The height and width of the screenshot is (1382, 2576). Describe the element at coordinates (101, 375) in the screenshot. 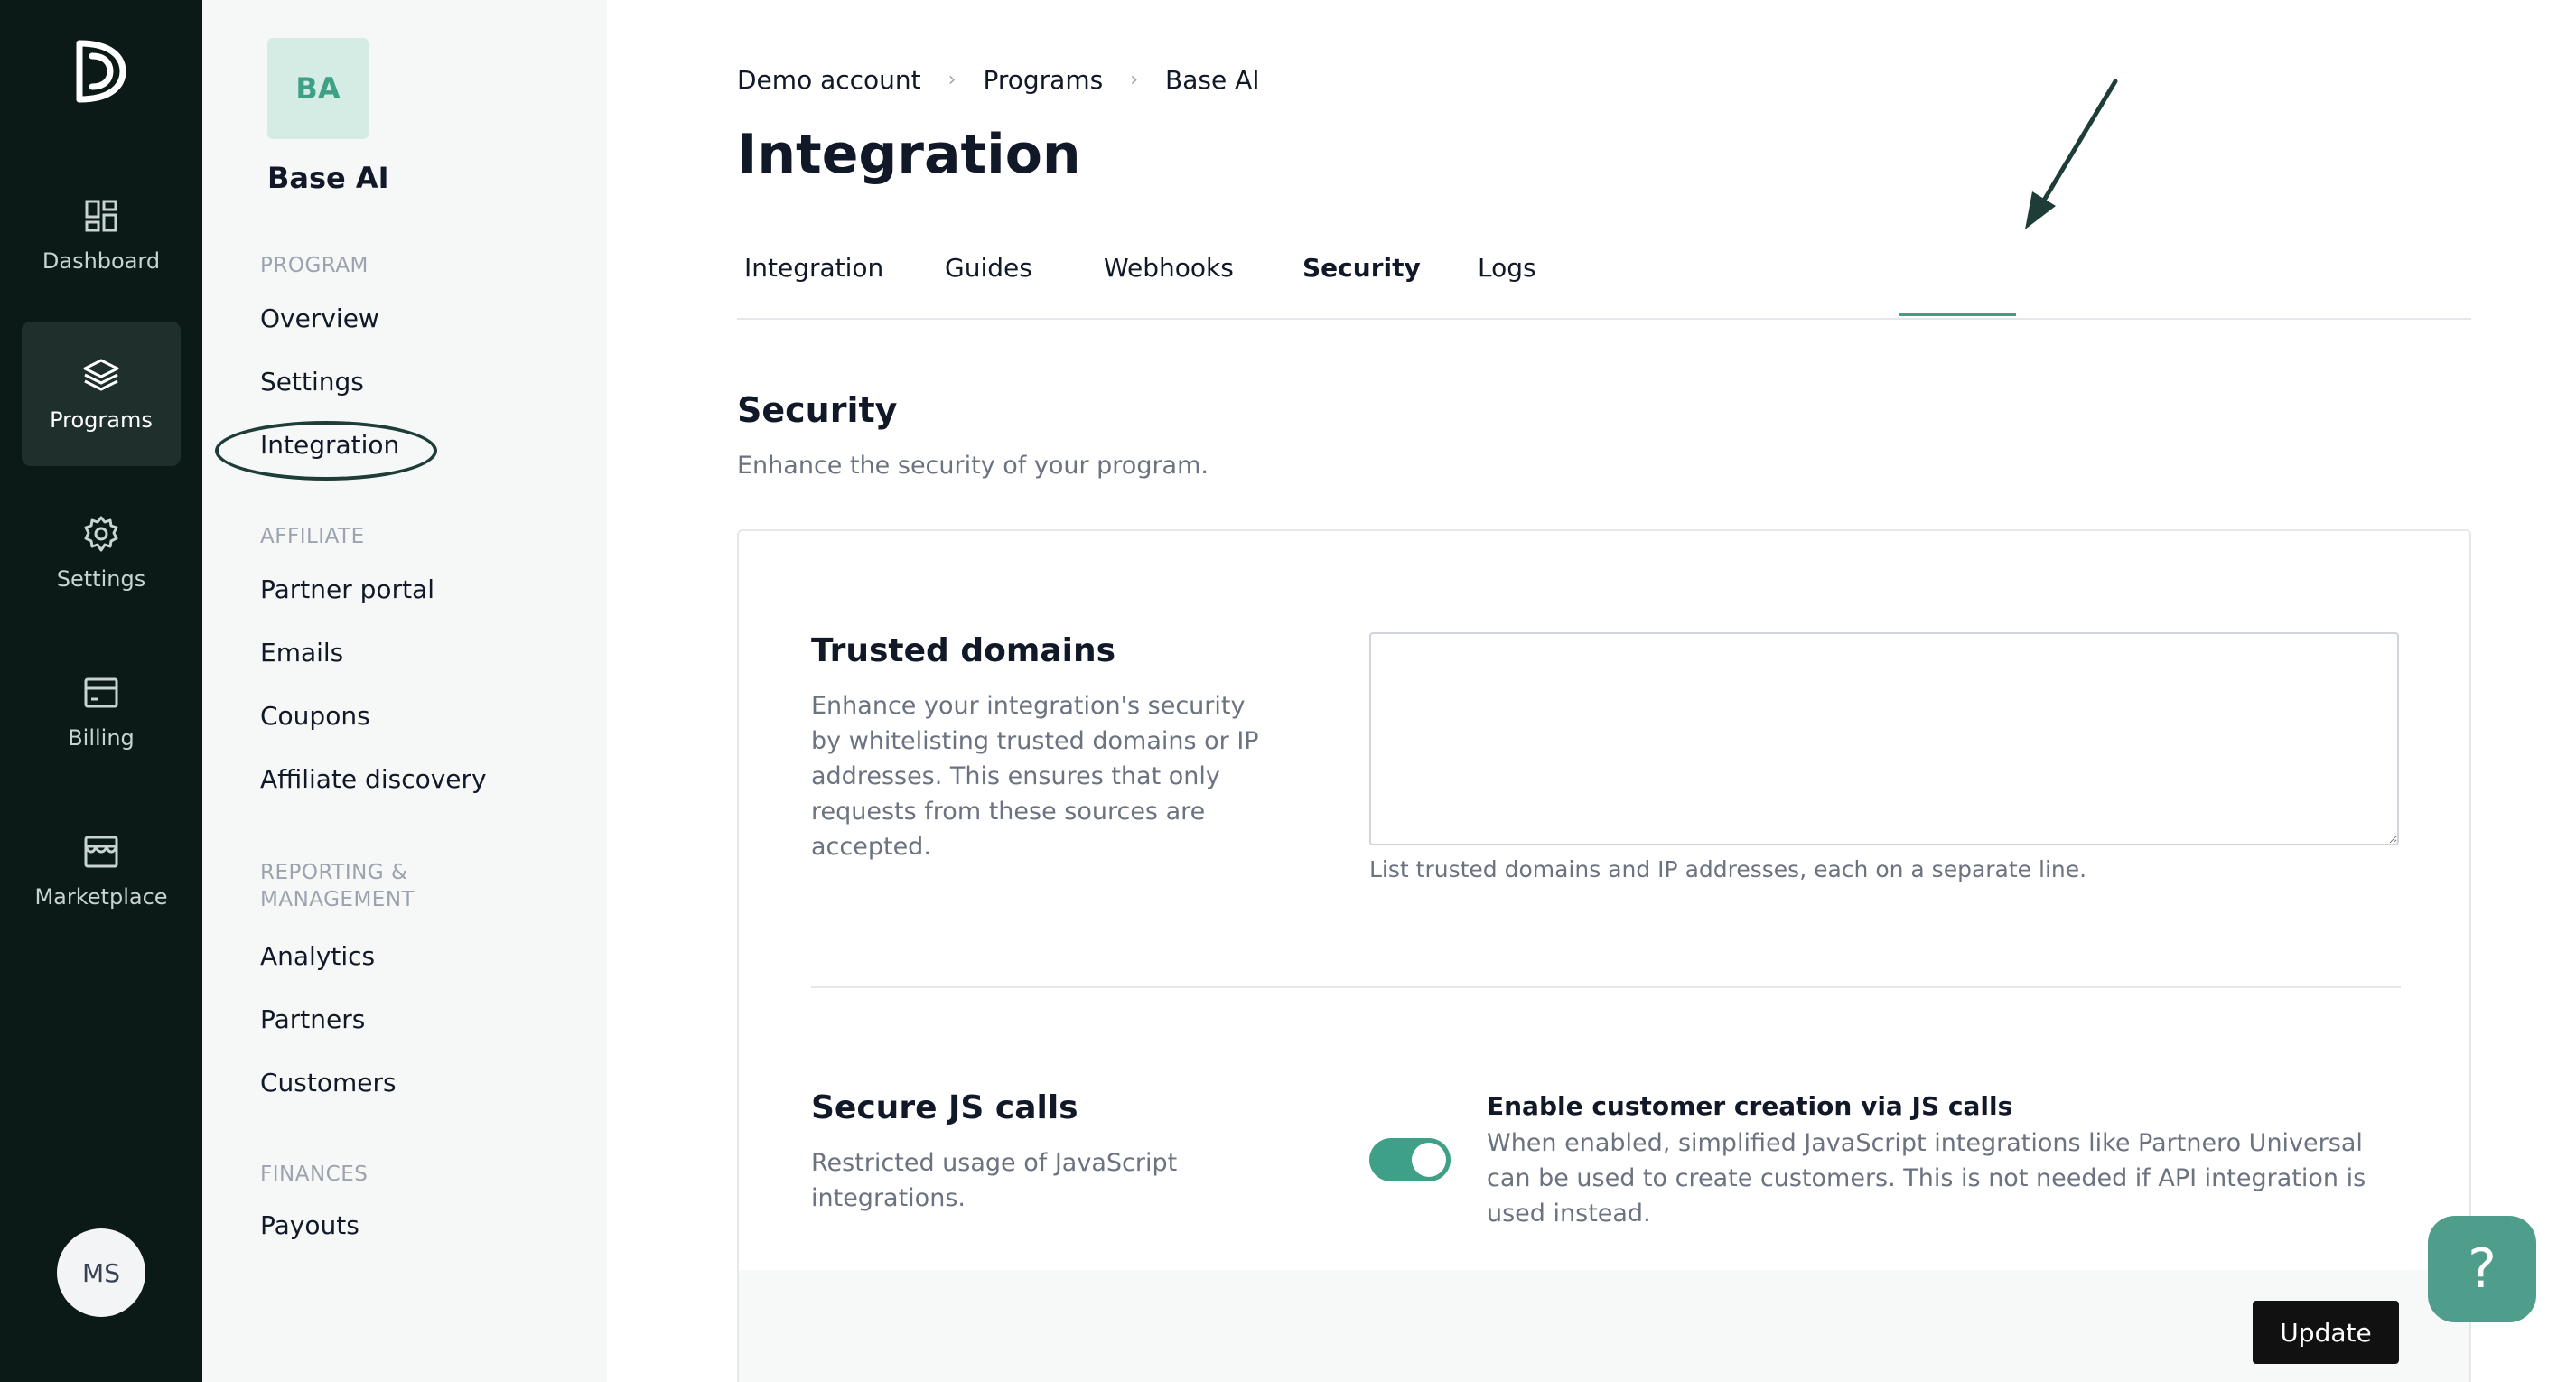

I see `layers-icon` at that location.